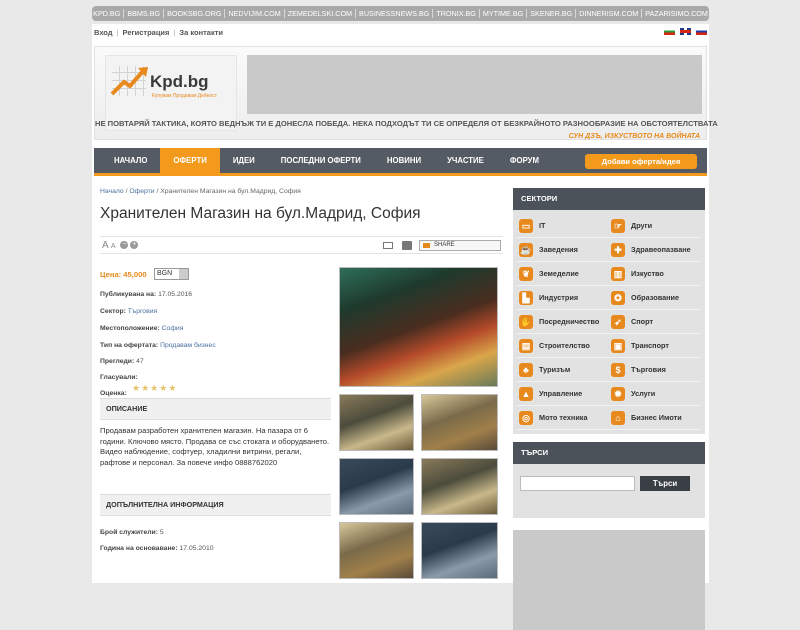 This screenshot has height=630, width=800. Describe the element at coordinates (563, 370) in the screenshot. I see `sector-item: ♣ Туризъм` at that location.